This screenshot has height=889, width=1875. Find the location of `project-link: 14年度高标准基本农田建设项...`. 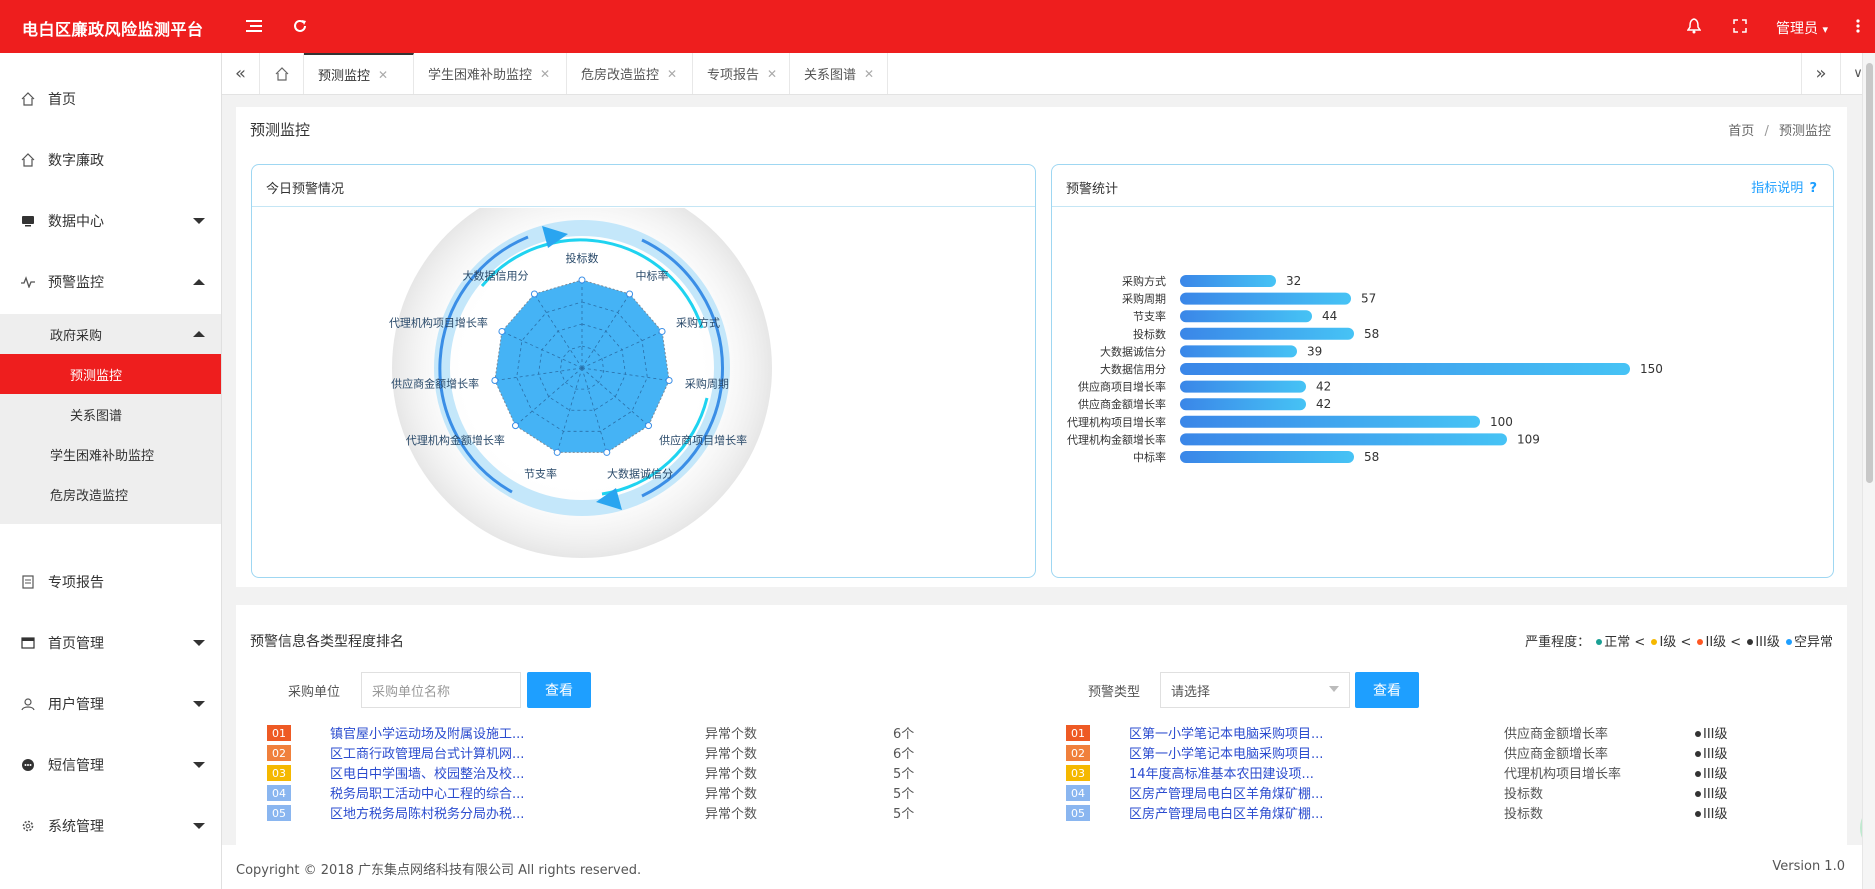

project-link: 14年度高标准基本农田建设项... is located at coordinates (1221, 772).